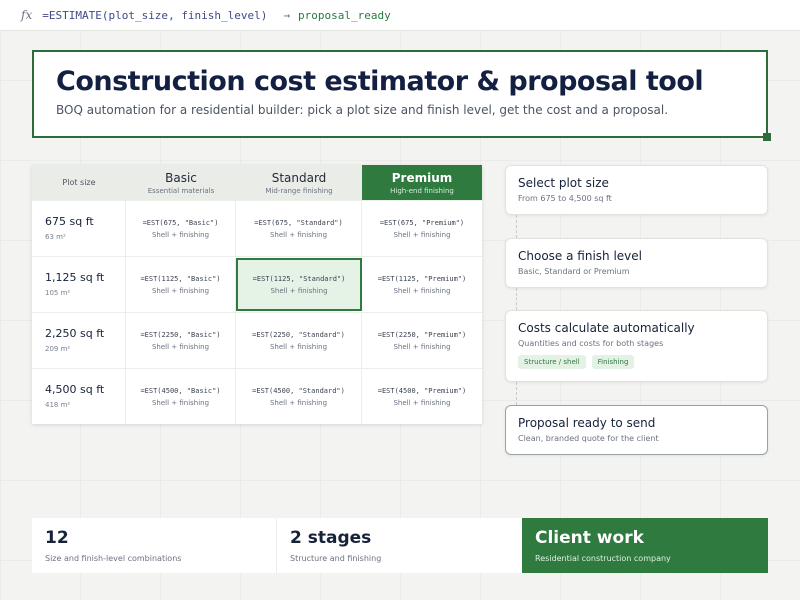 The width and height of the screenshot is (800, 600). What do you see at coordinates (299, 278) in the screenshot?
I see `cell-formula: =EST(1125, "Standard")` at bounding box center [299, 278].